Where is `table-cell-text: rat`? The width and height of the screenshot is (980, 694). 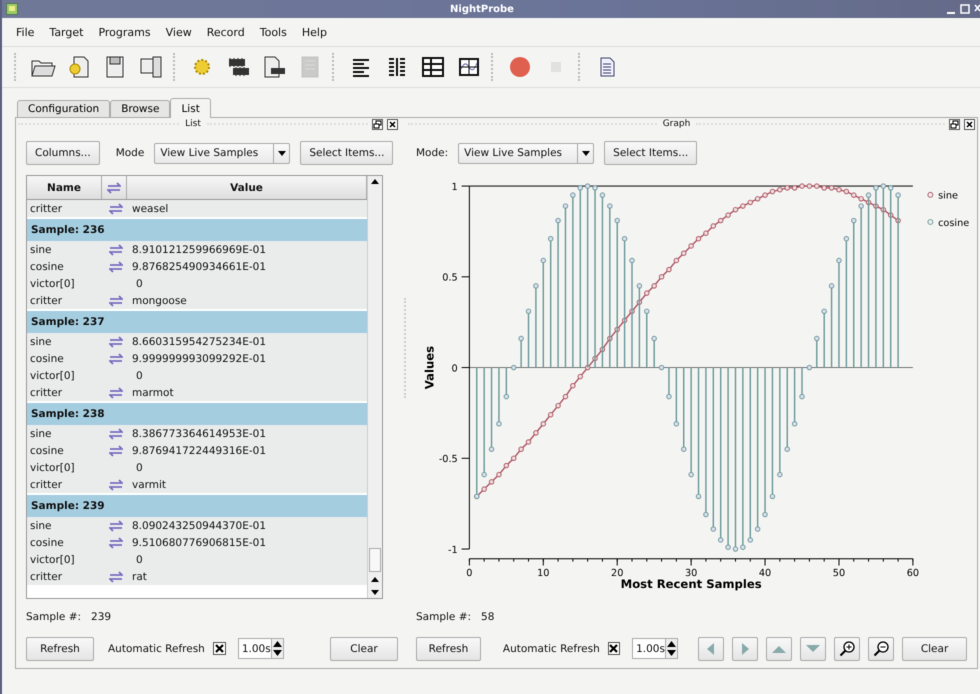 table-cell-text: rat is located at coordinates (139, 576).